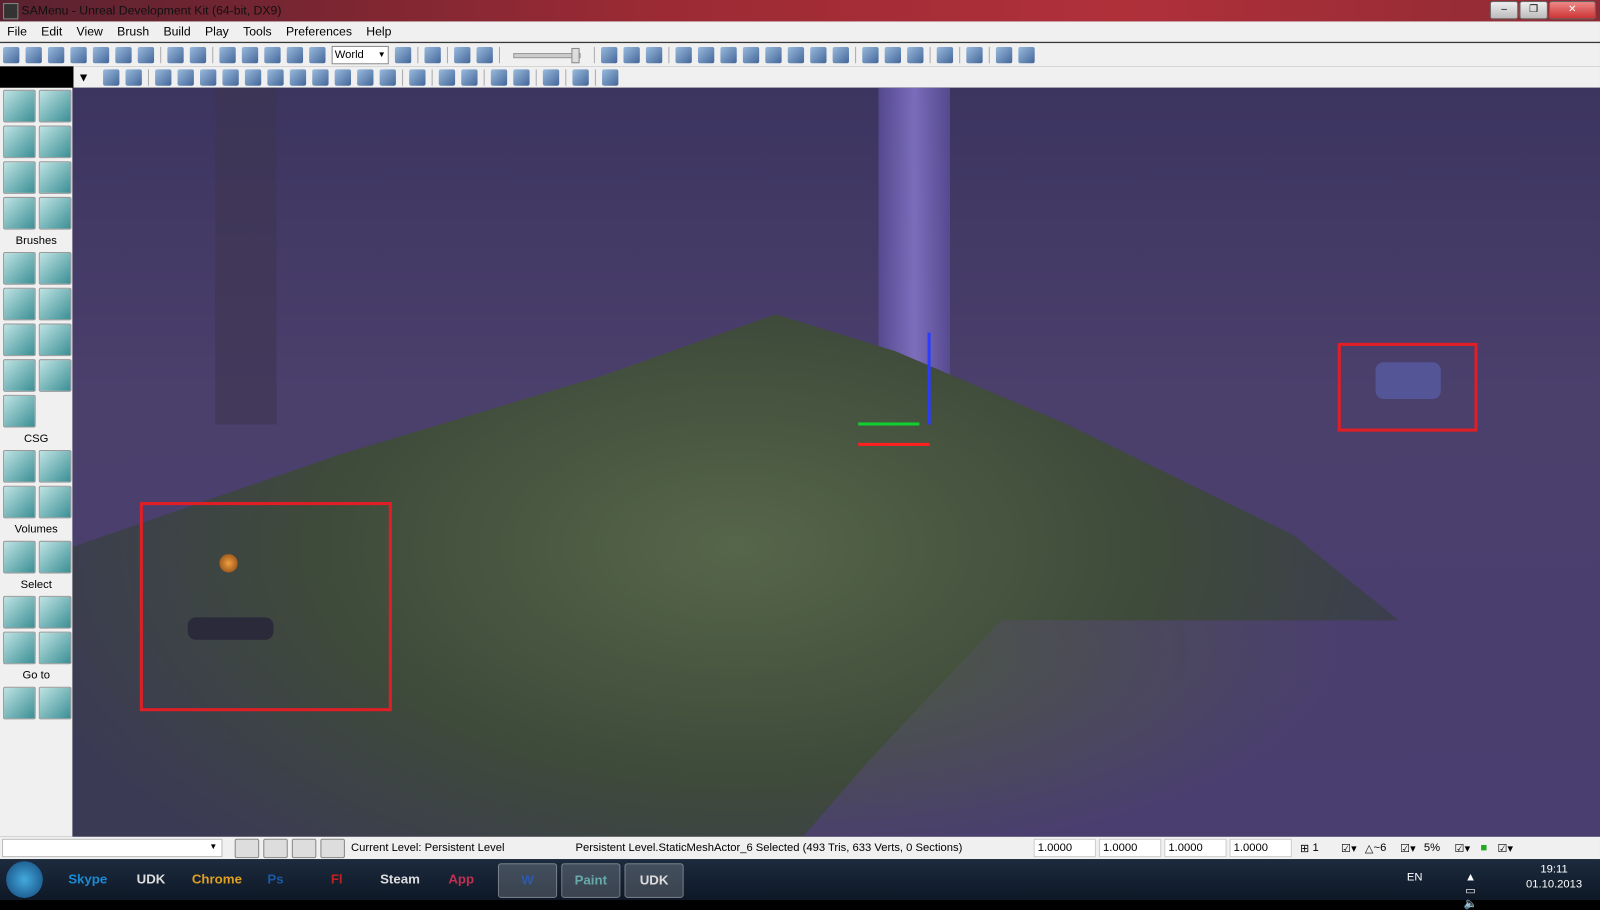  What do you see at coordinates (19, 213) in the screenshot?
I see `foliage-icon` at bounding box center [19, 213].